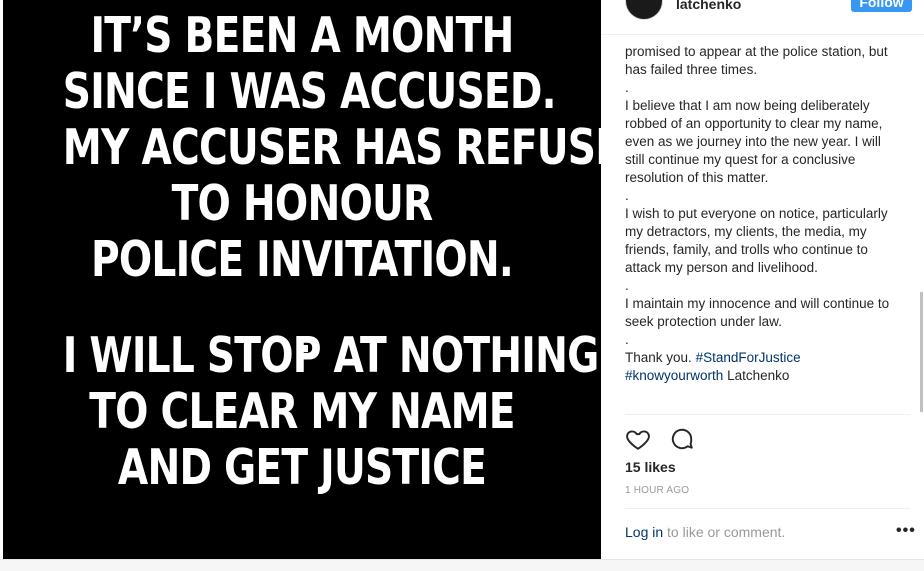 This screenshot has width=924, height=571. I want to click on caption-scrollbar, so click(921, 226).